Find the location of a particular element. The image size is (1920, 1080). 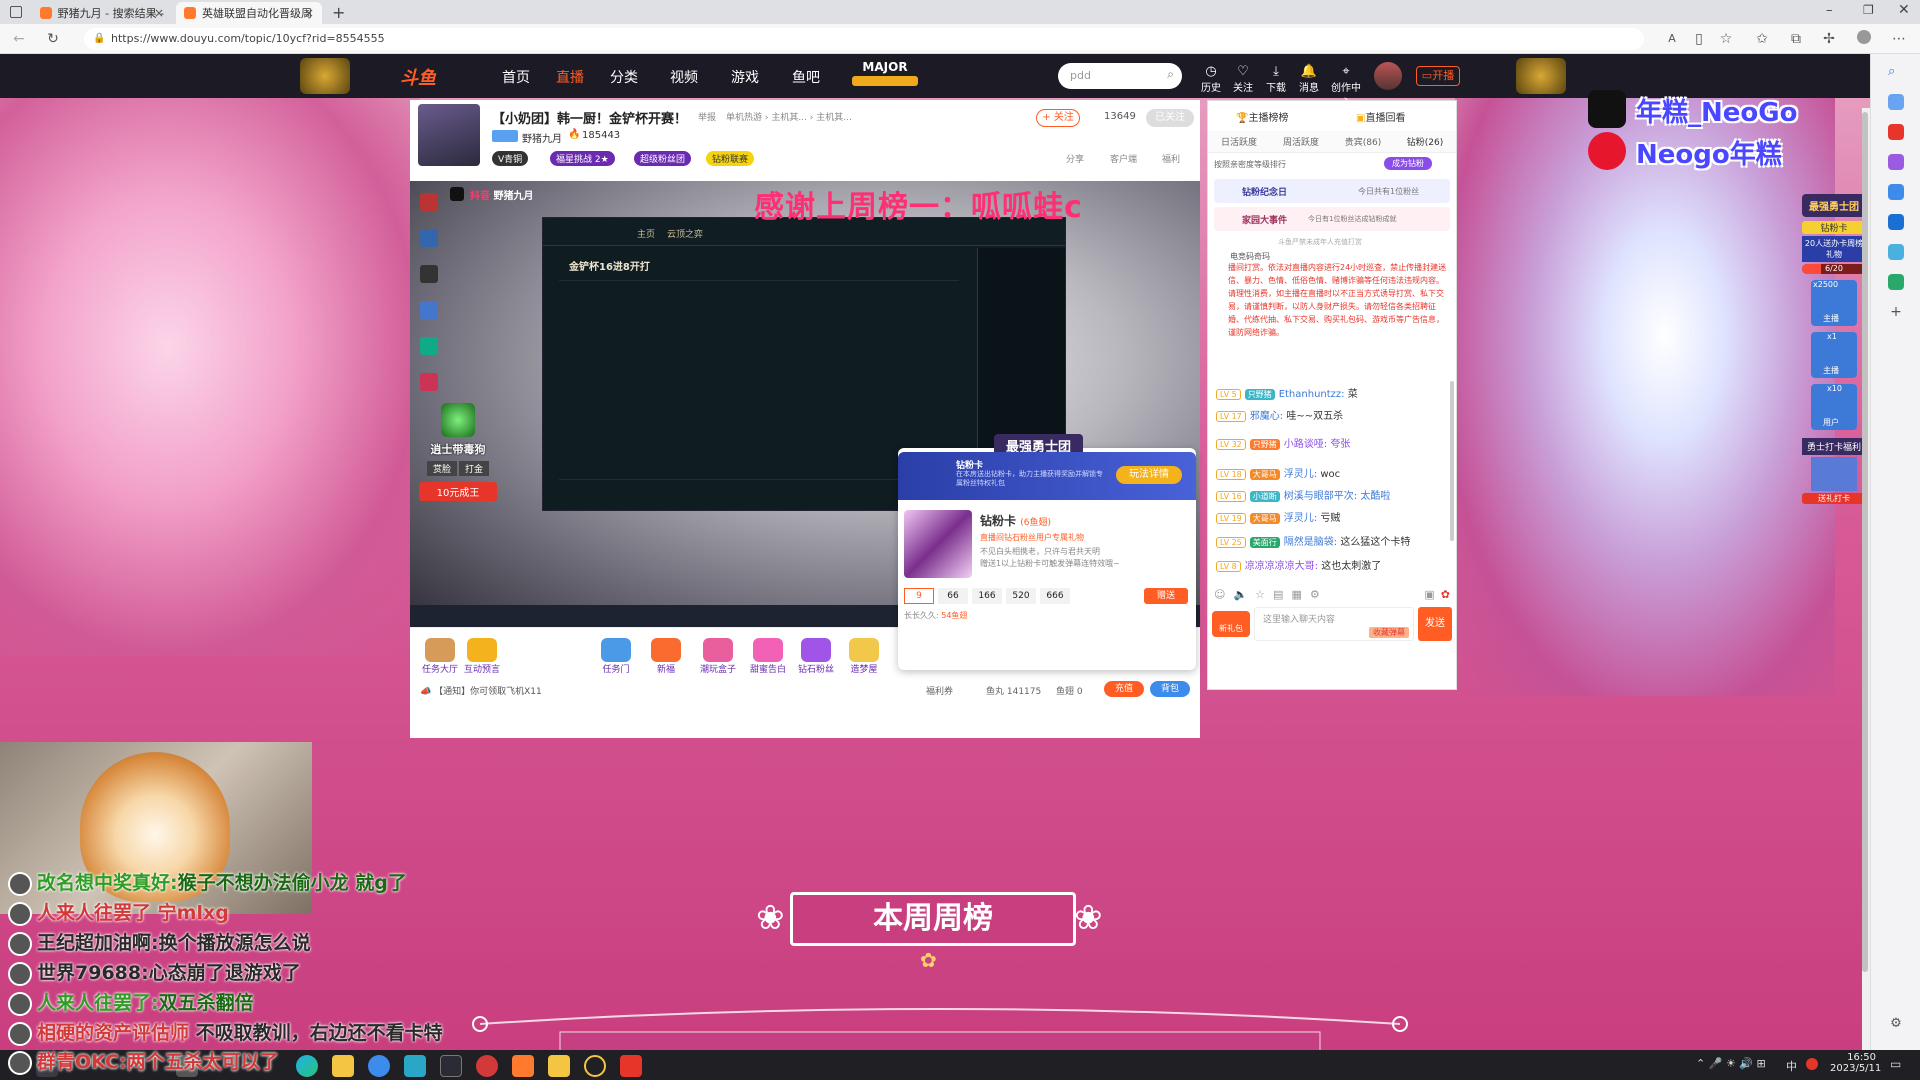

widget-badge: x2500 主播 is located at coordinates (1834, 303).